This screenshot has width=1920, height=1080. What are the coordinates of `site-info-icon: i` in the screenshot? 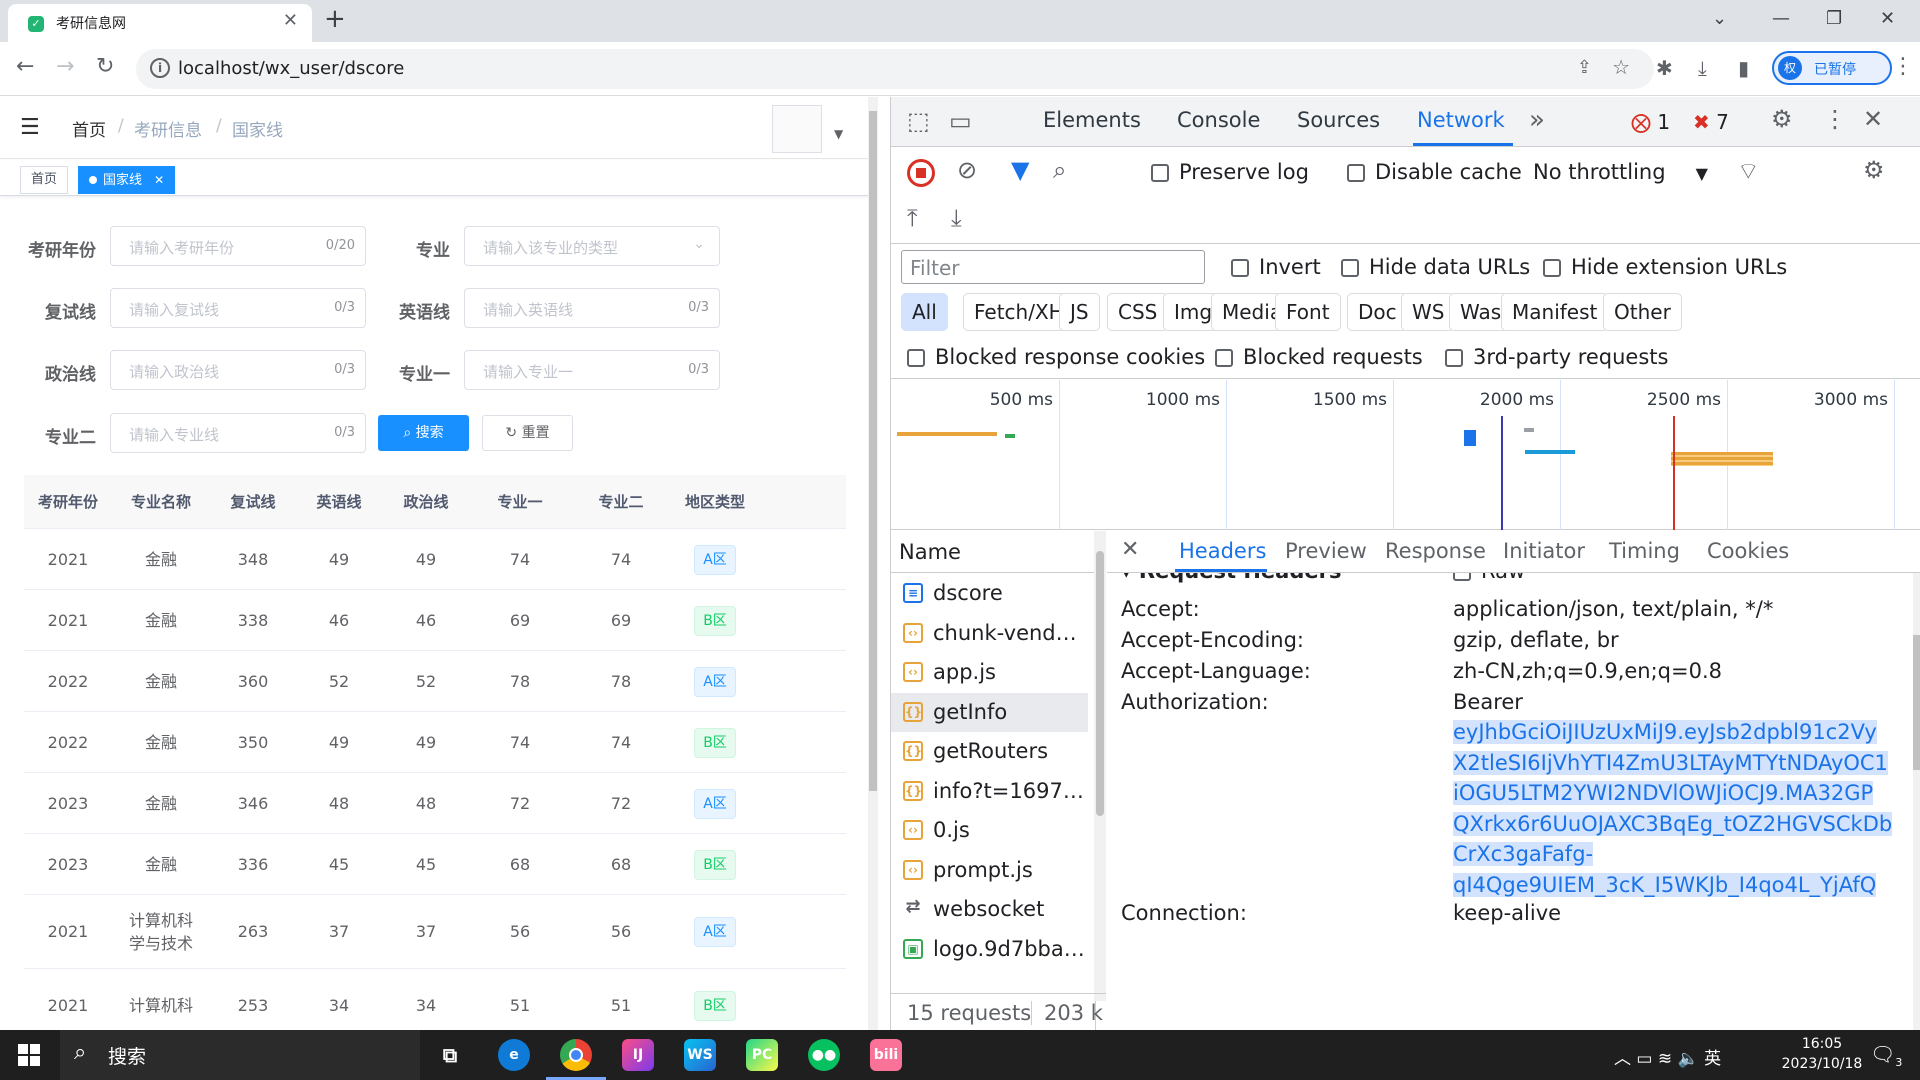 It's located at (160, 68).